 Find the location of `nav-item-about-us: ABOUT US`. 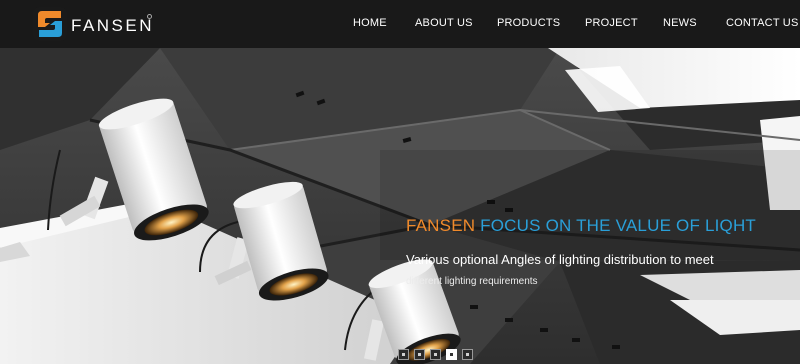

nav-item-about-us: ABOUT US is located at coordinates (444, 23).